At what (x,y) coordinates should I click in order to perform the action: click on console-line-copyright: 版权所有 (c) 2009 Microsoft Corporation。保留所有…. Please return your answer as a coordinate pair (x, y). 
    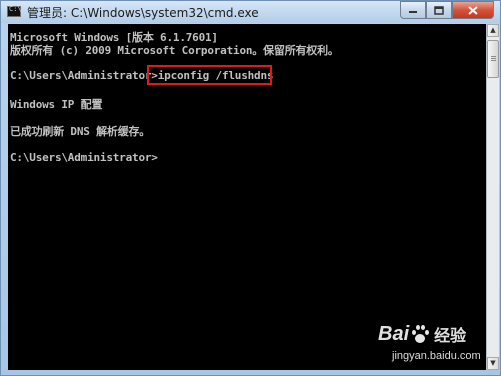
    Looking at the image, I should click on (174, 50).